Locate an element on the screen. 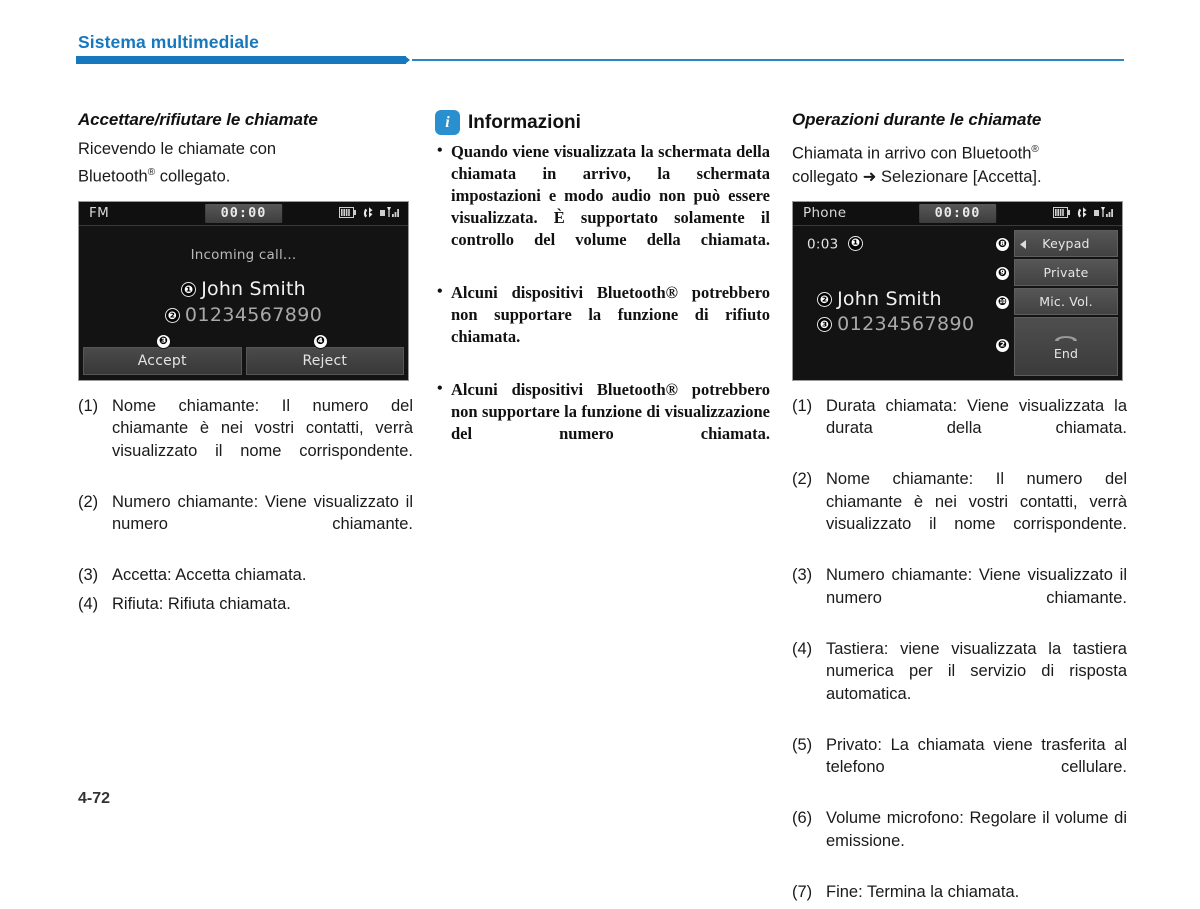  right-intro-line1: Chiamata in arrivo con Bluetooth® is located at coordinates (959, 152).